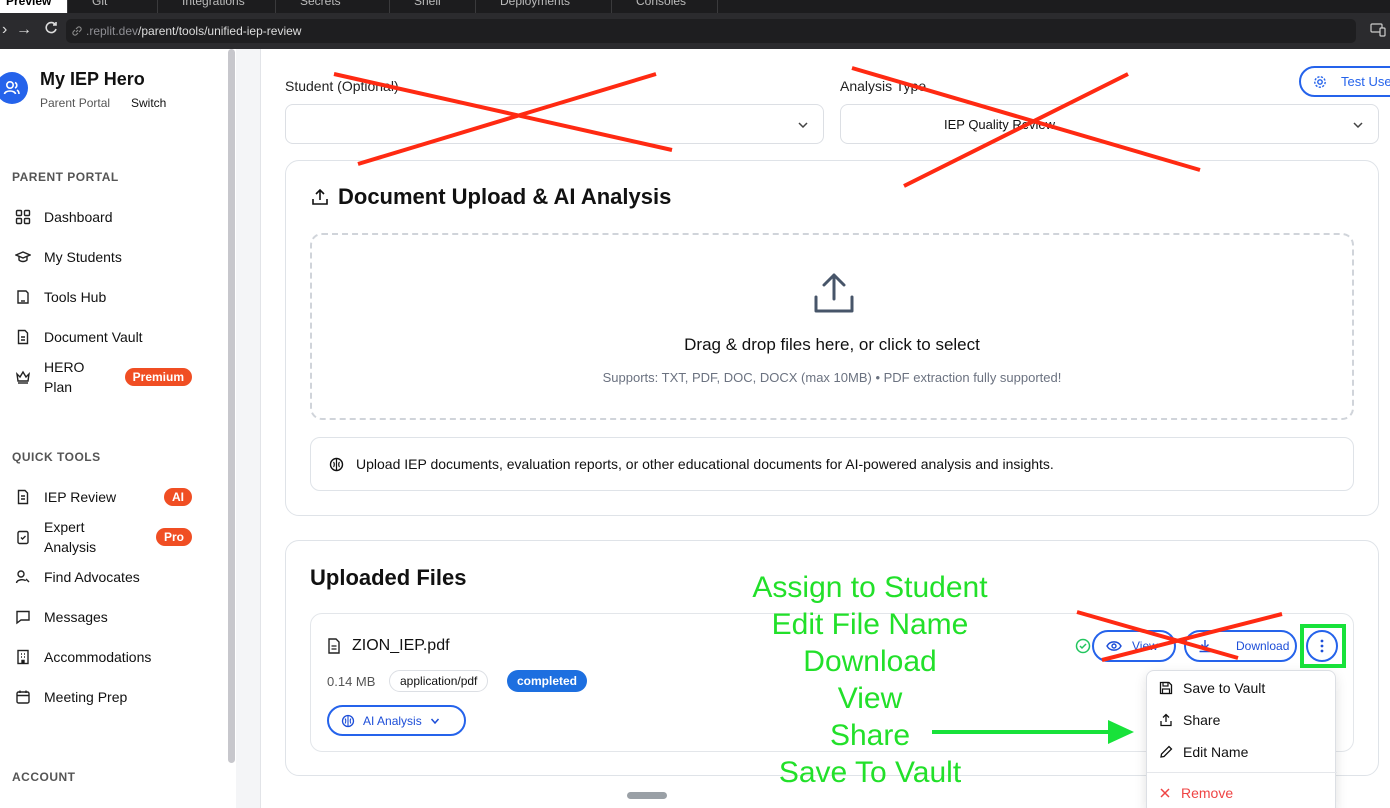 The image size is (1390, 808). Describe the element at coordinates (334, 6) in the screenshot. I see `tab-secrets: Secrets` at that location.